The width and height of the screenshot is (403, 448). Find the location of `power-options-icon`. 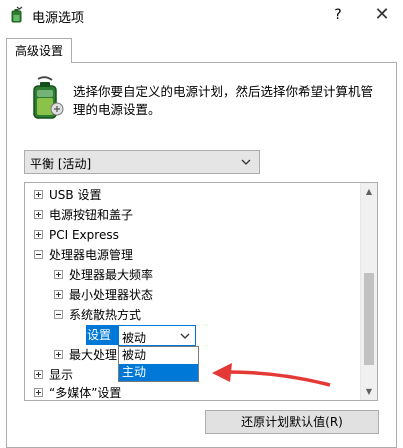

power-options-icon is located at coordinates (17, 14).